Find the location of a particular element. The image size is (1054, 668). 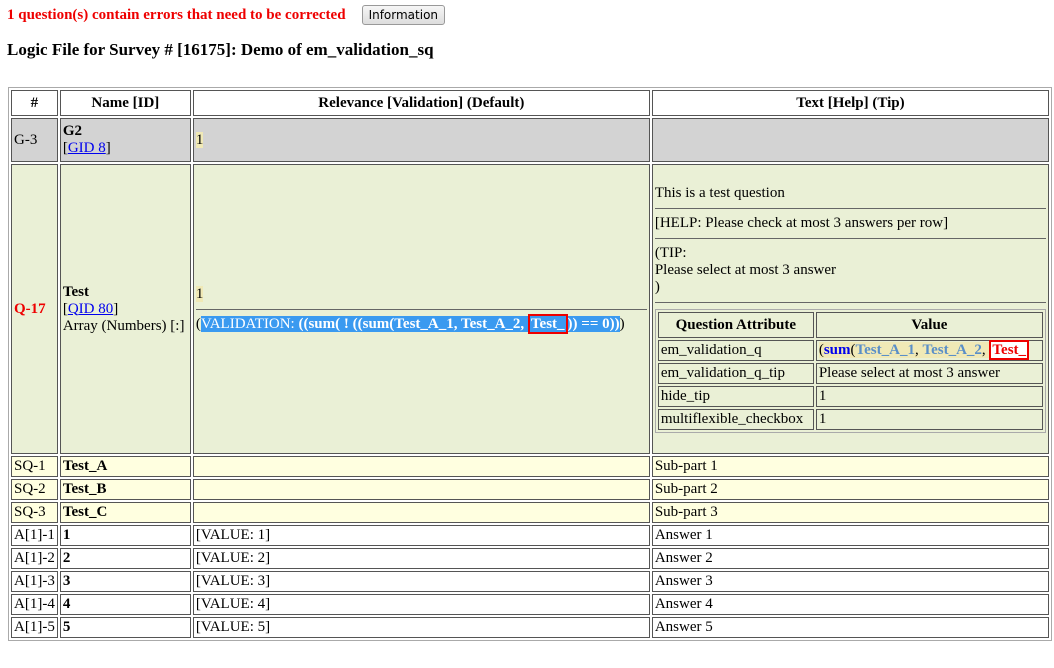

attr-value: (sum(Test_A_1, Test_A_2, Test_ is located at coordinates (929, 350).